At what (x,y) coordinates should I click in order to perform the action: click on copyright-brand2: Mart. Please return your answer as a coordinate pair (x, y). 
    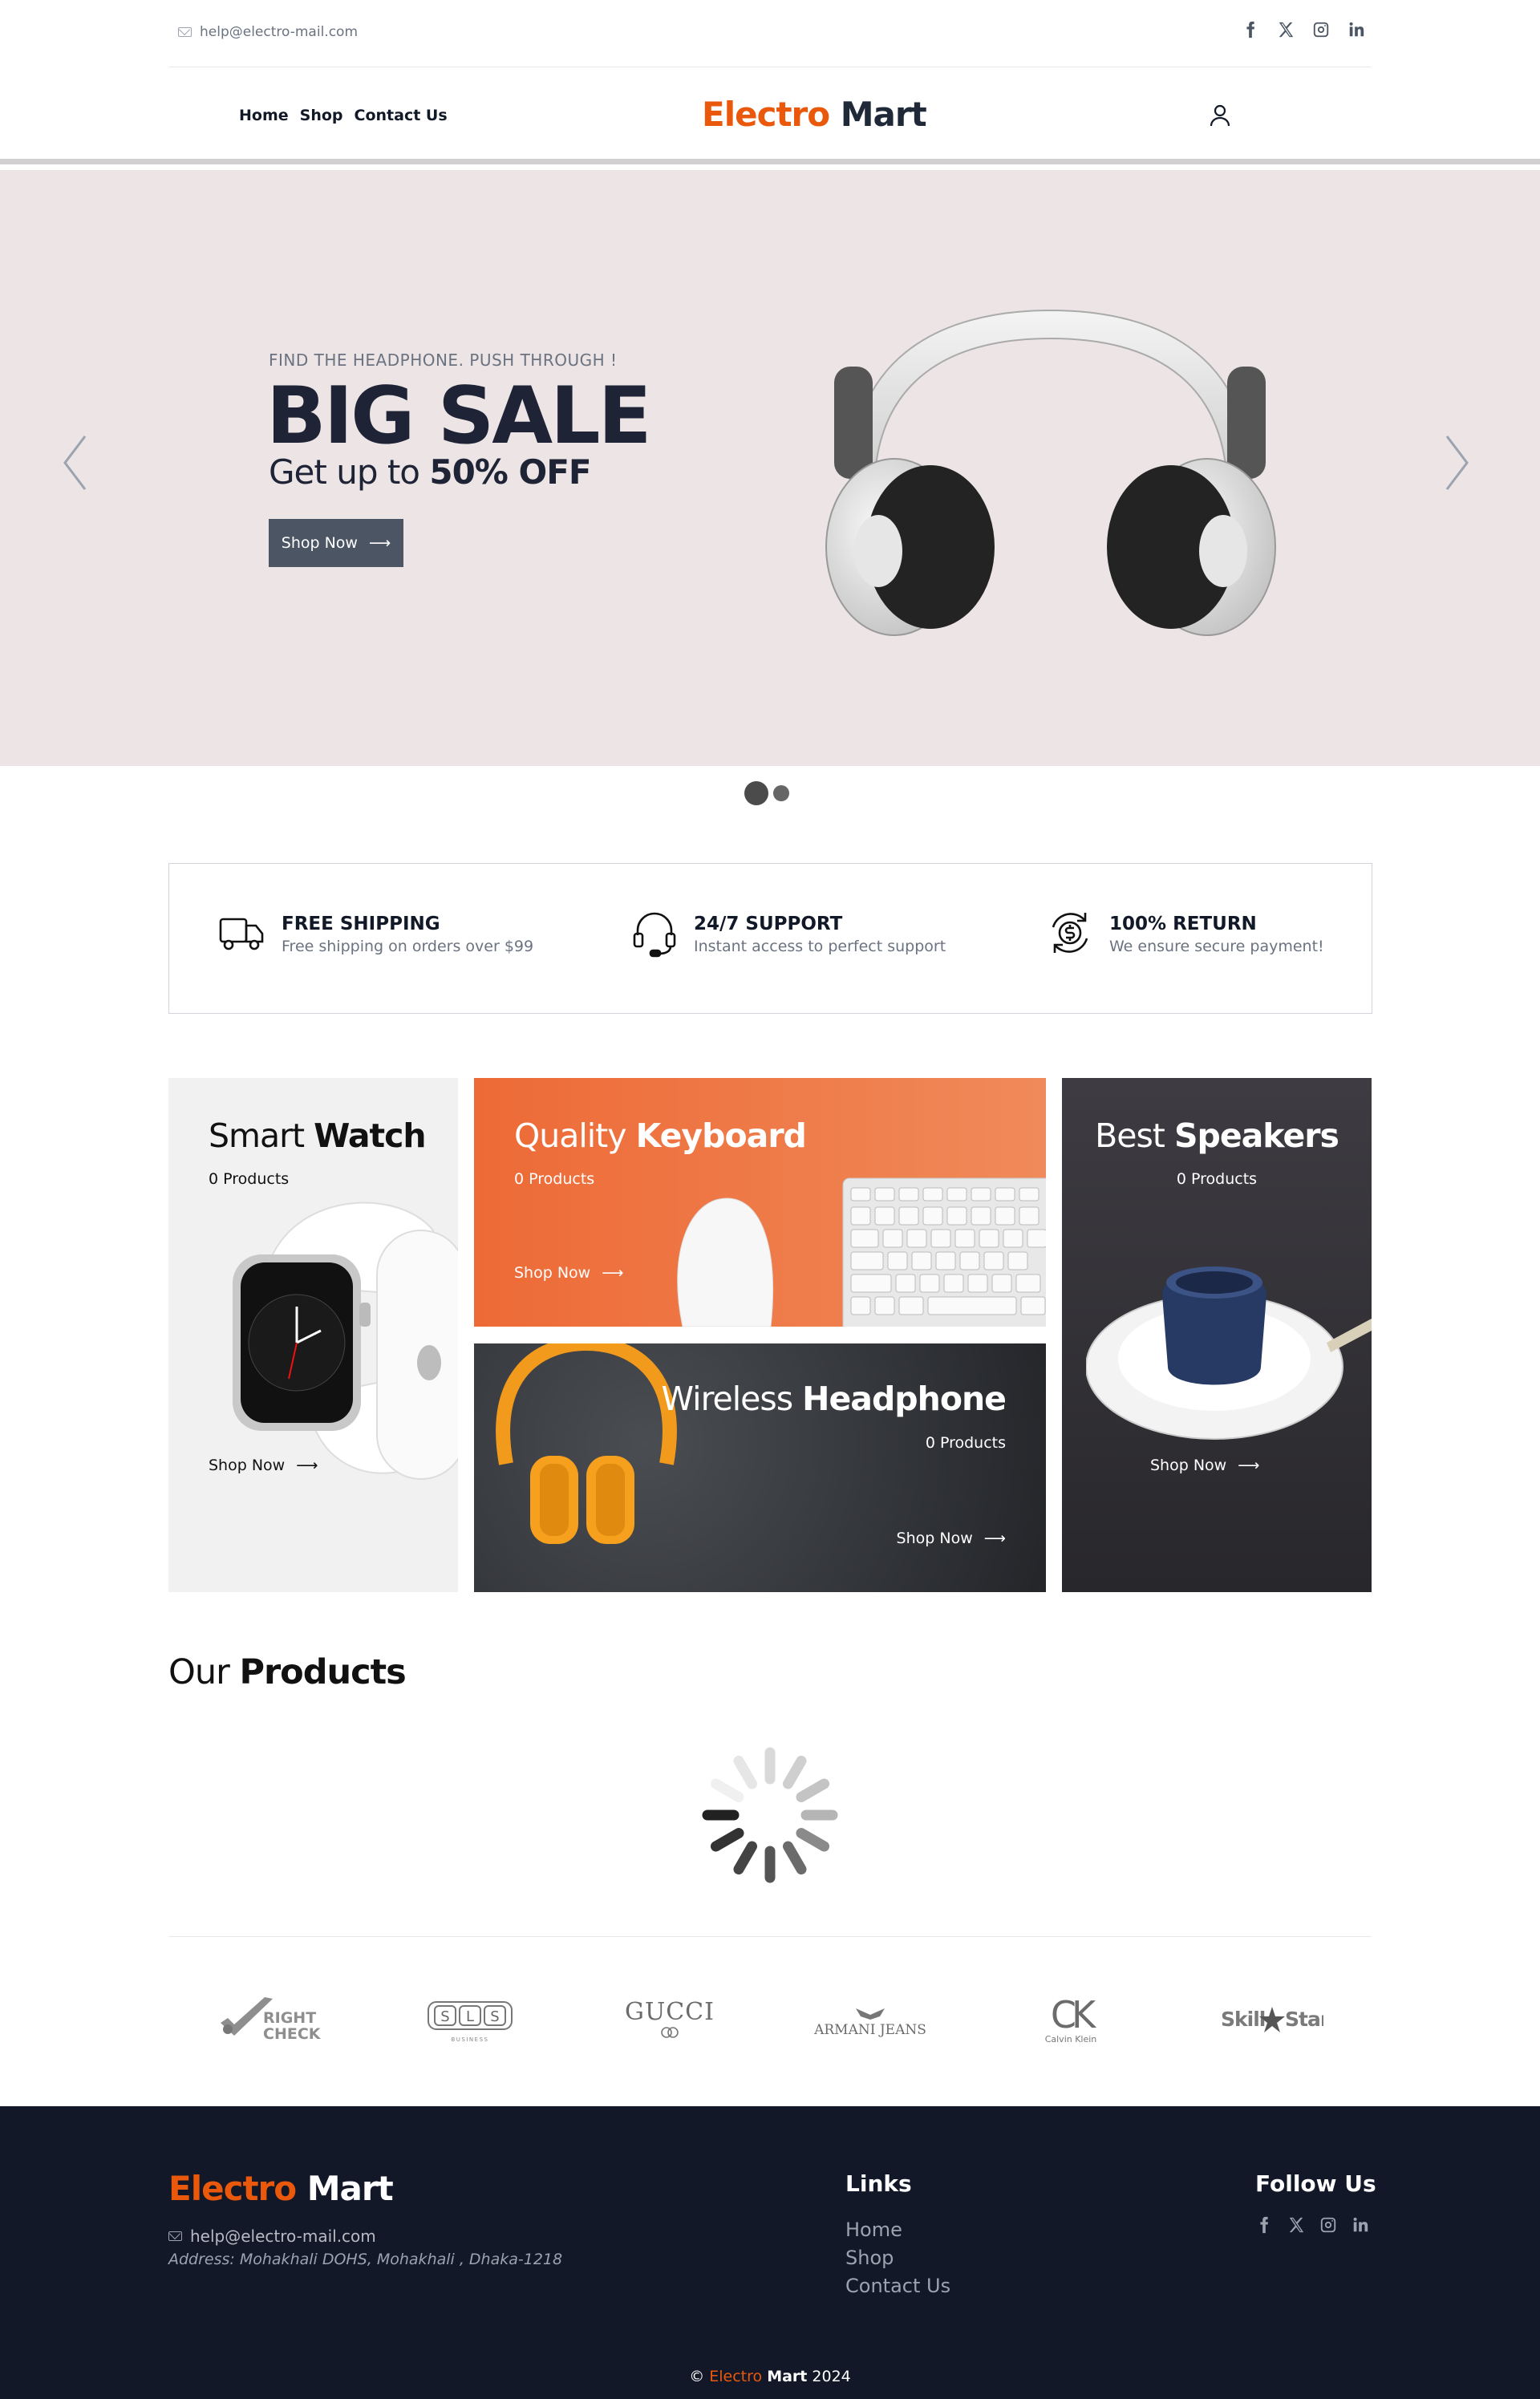
    Looking at the image, I should click on (787, 2376).